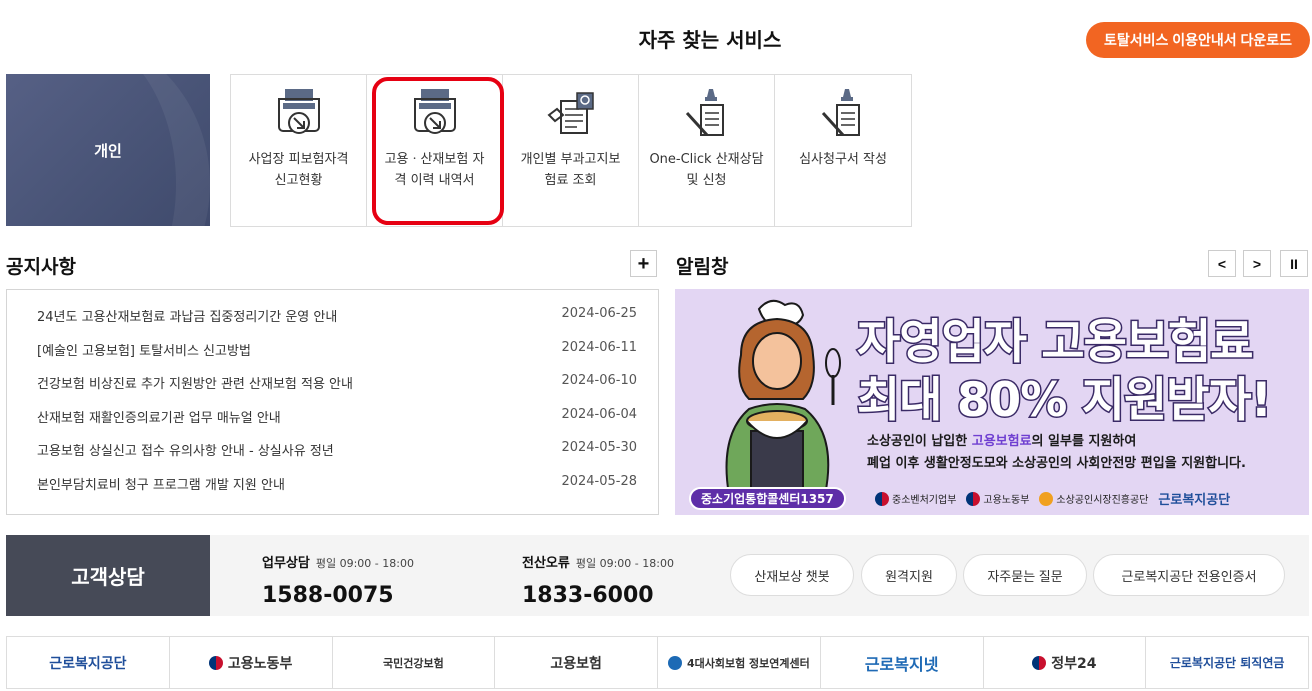 The width and height of the screenshot is (1312, 691). Describe the element at coordinates (337, 483) in the screenshot. I see `list-item: 본인부담치료비 청구 프로그램 개발 지원 안내 2024-05-28` at that location.